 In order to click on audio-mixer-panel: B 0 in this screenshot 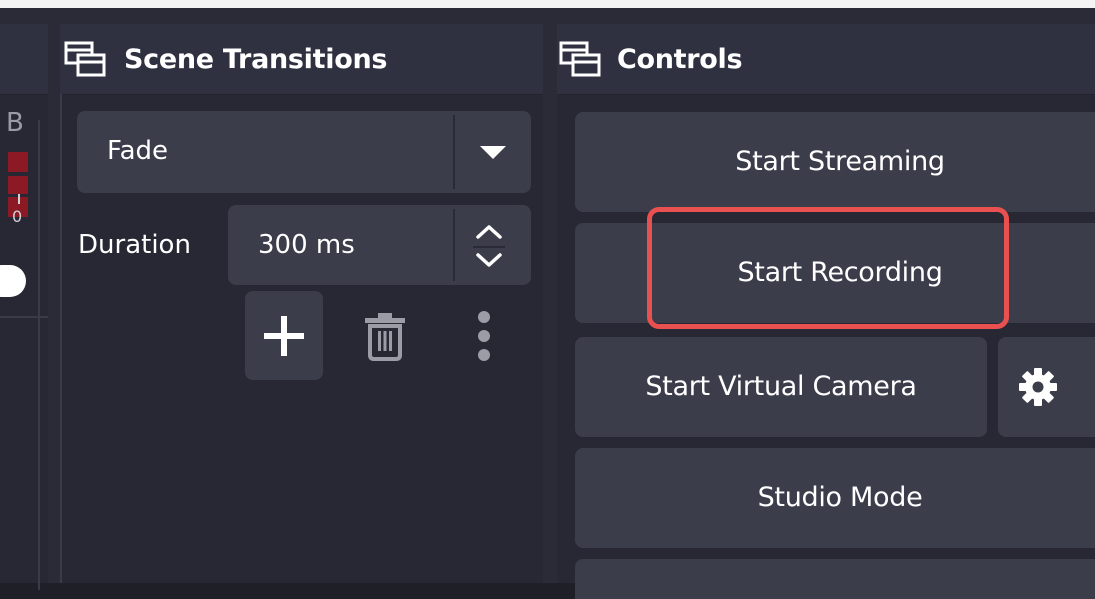, I will do `click(24, 307)`.